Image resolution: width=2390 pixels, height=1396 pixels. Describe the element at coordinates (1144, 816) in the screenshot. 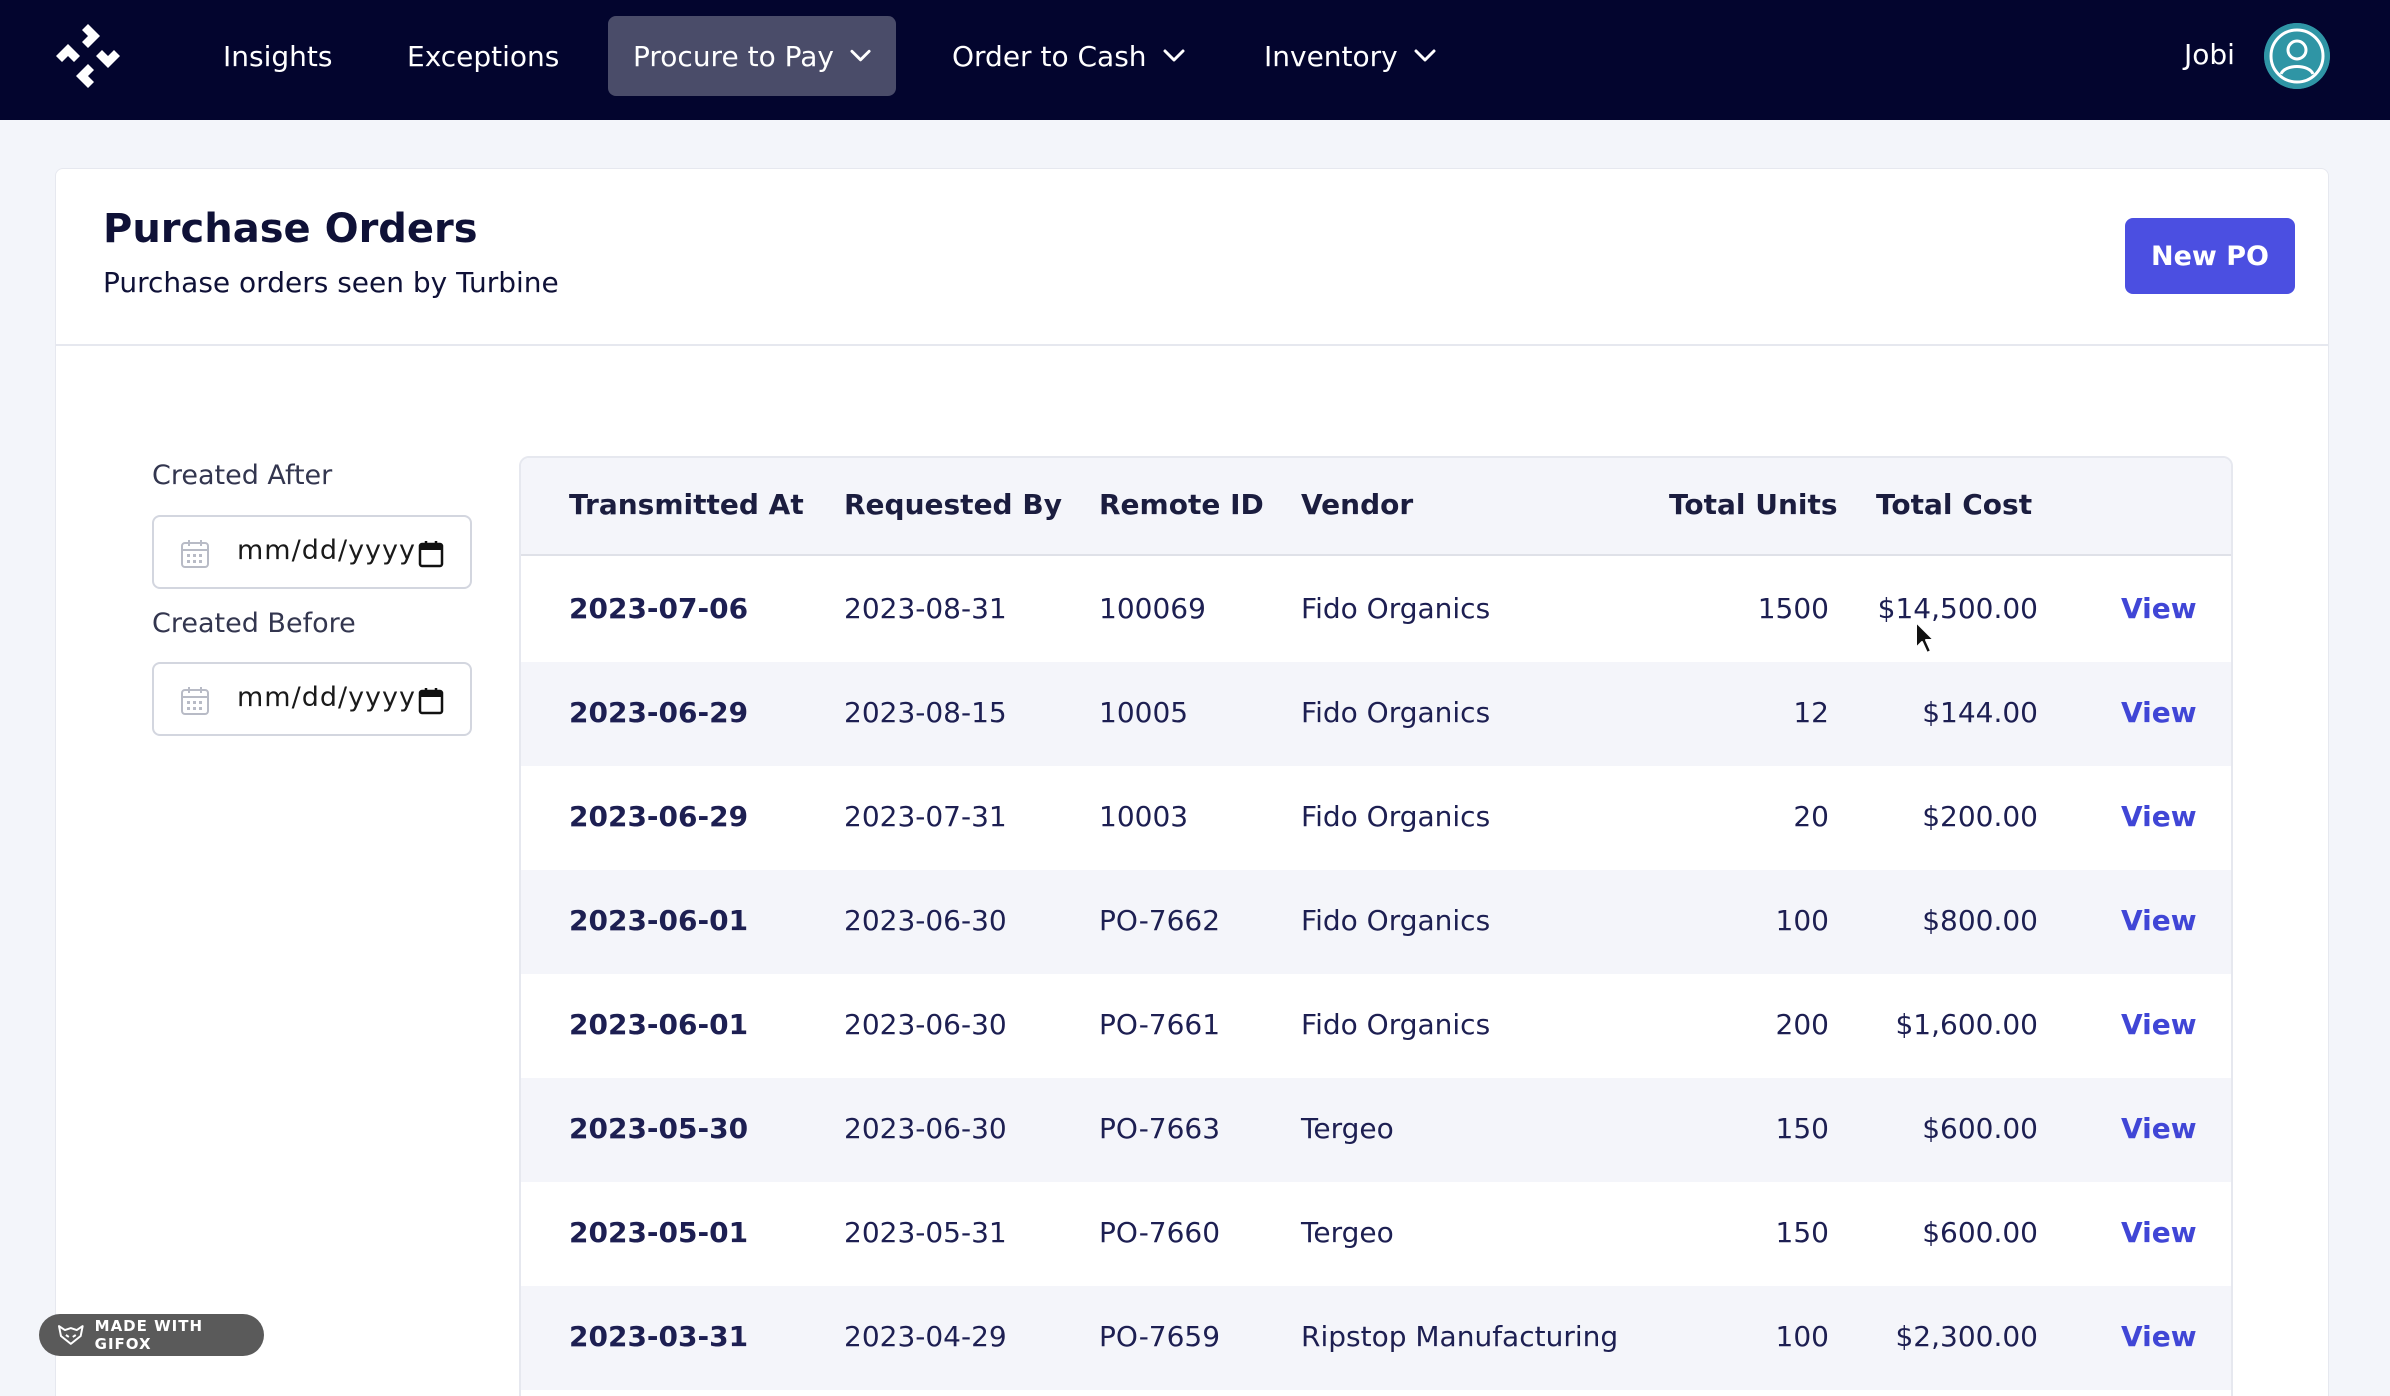

I see `cell-remote-id: 10003` at that location.